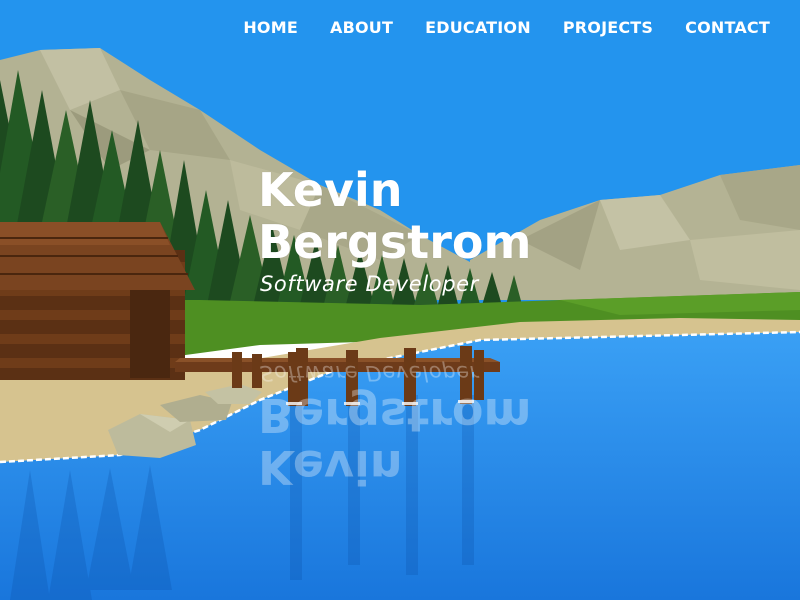 Image resolution: width=800 pixels, height=600 pixels. What do you see at coordinates (361, 27) in the screenshot?
I see `nav-about-link: ABOUT` at bounding box center [361, 27].